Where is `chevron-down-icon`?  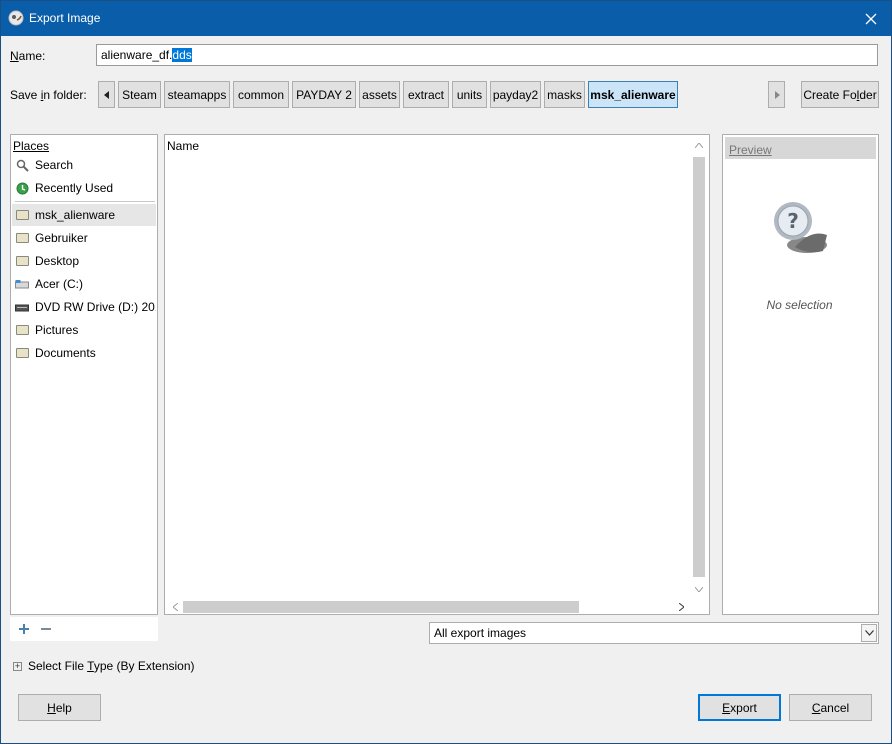 chevron-down-icon is located at coordinates (869, 633).